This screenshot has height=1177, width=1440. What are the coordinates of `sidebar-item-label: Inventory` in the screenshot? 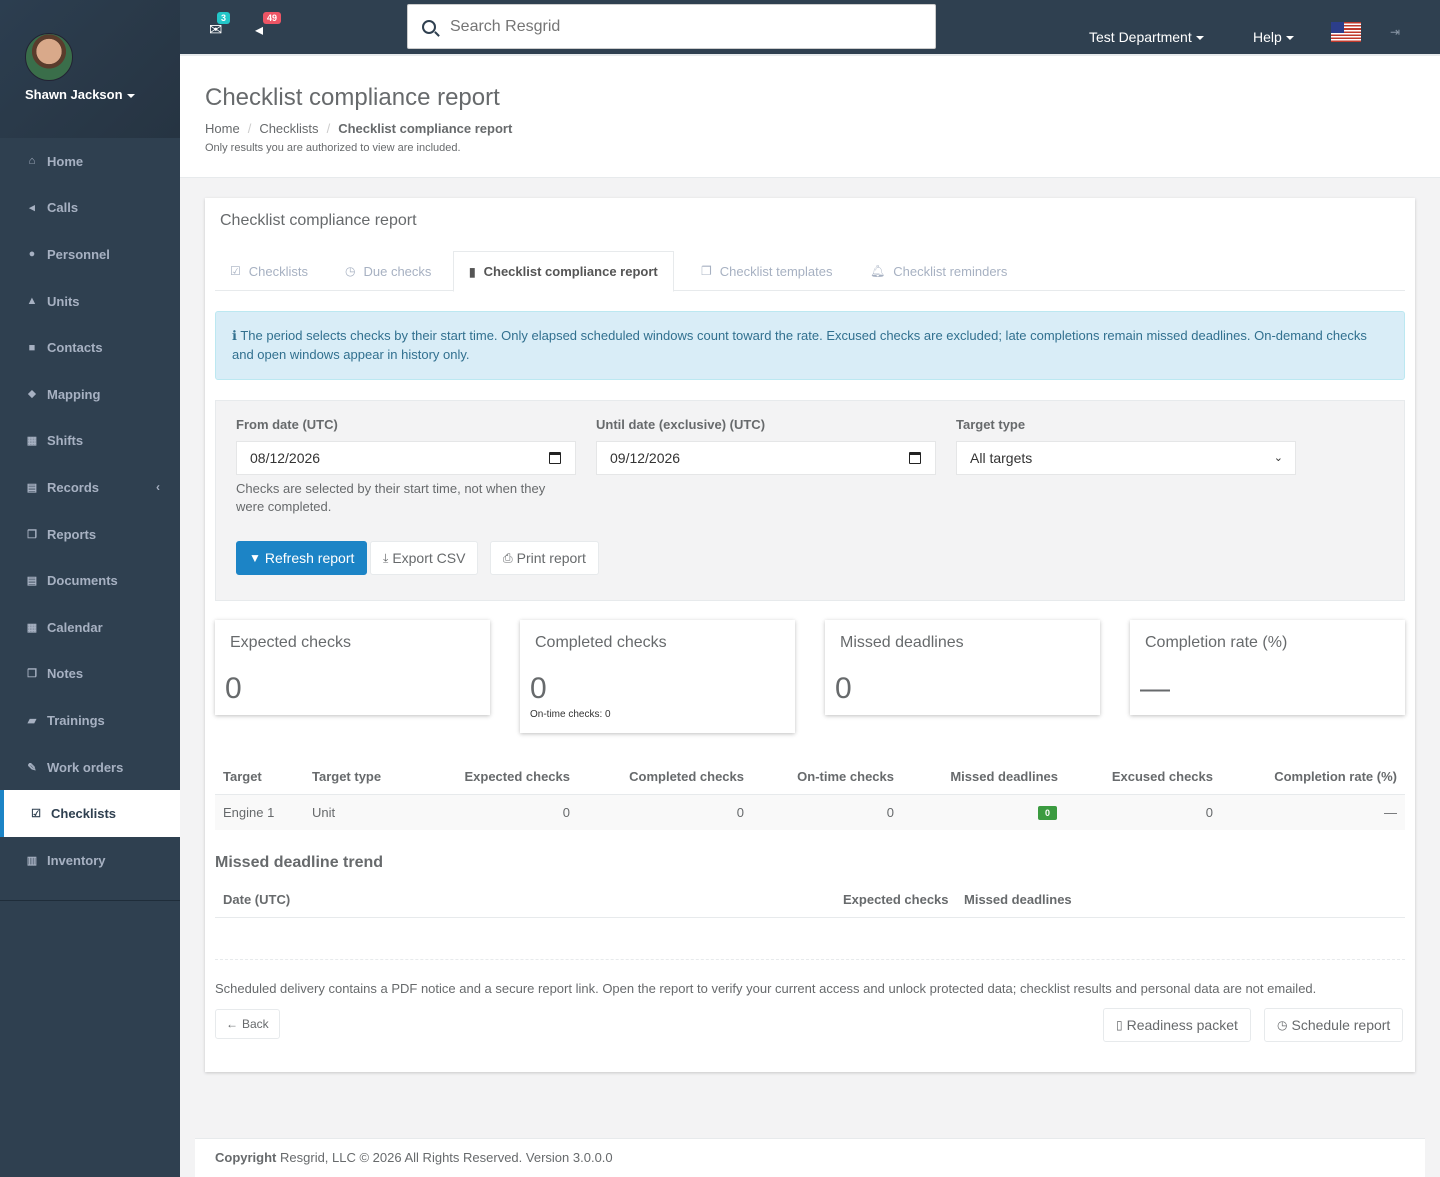 It's located at (76, 860).